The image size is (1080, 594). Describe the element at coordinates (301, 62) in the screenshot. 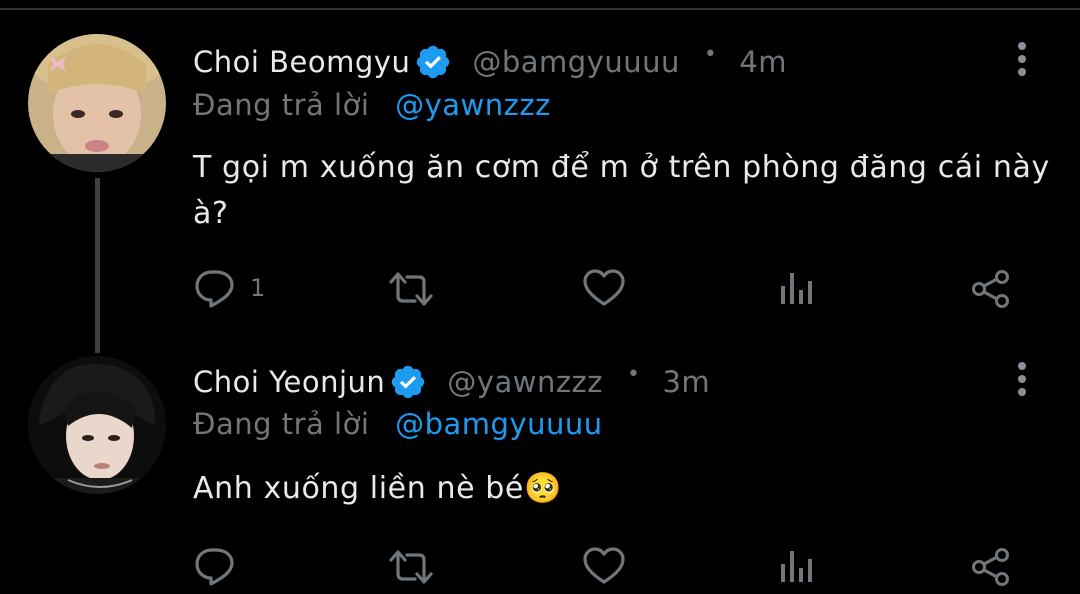

I see `display-name: Choi Beomgyu` at that location.